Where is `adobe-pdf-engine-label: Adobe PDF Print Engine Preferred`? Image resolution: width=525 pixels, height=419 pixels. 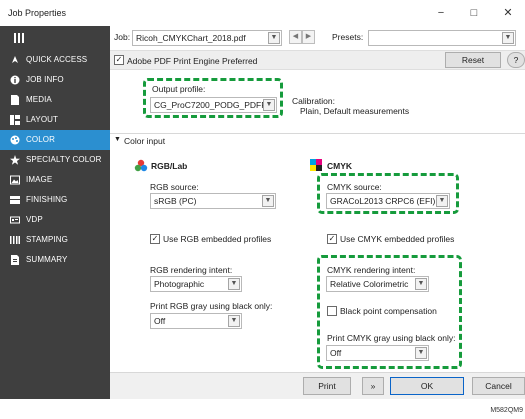 adobe-pdf-engine-label: Adobe PDF Print Engine Preferred is located at coordinates (192, 61).